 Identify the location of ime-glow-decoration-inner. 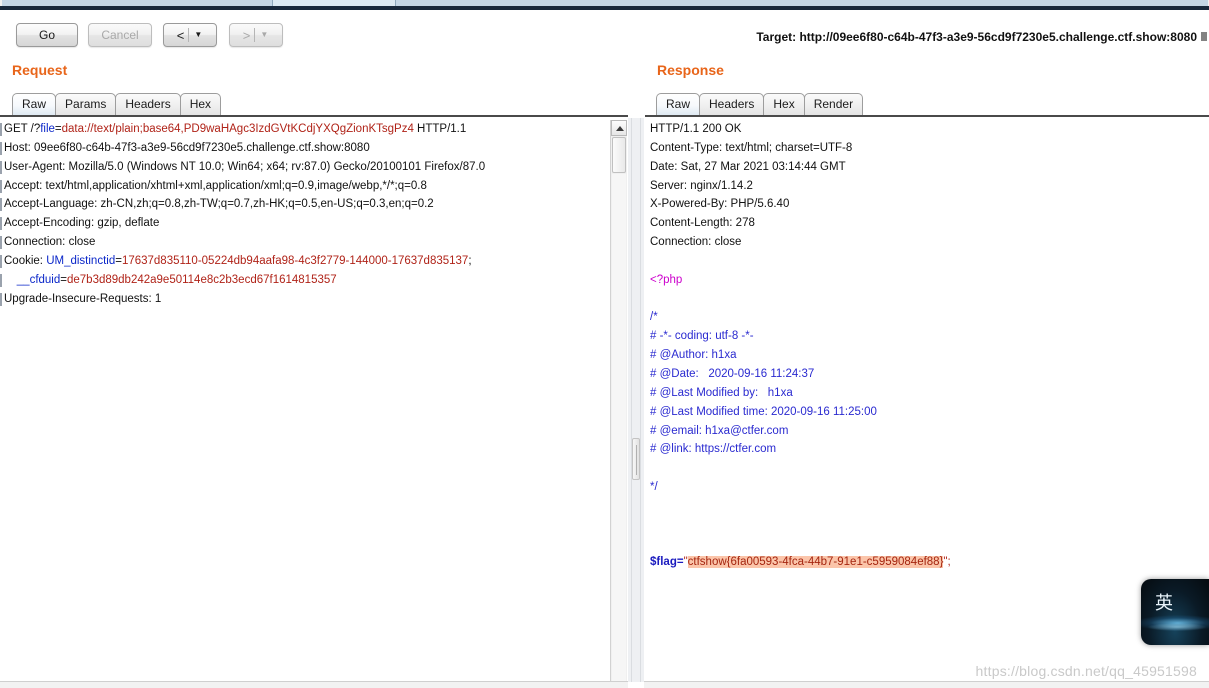
(1177, 627).